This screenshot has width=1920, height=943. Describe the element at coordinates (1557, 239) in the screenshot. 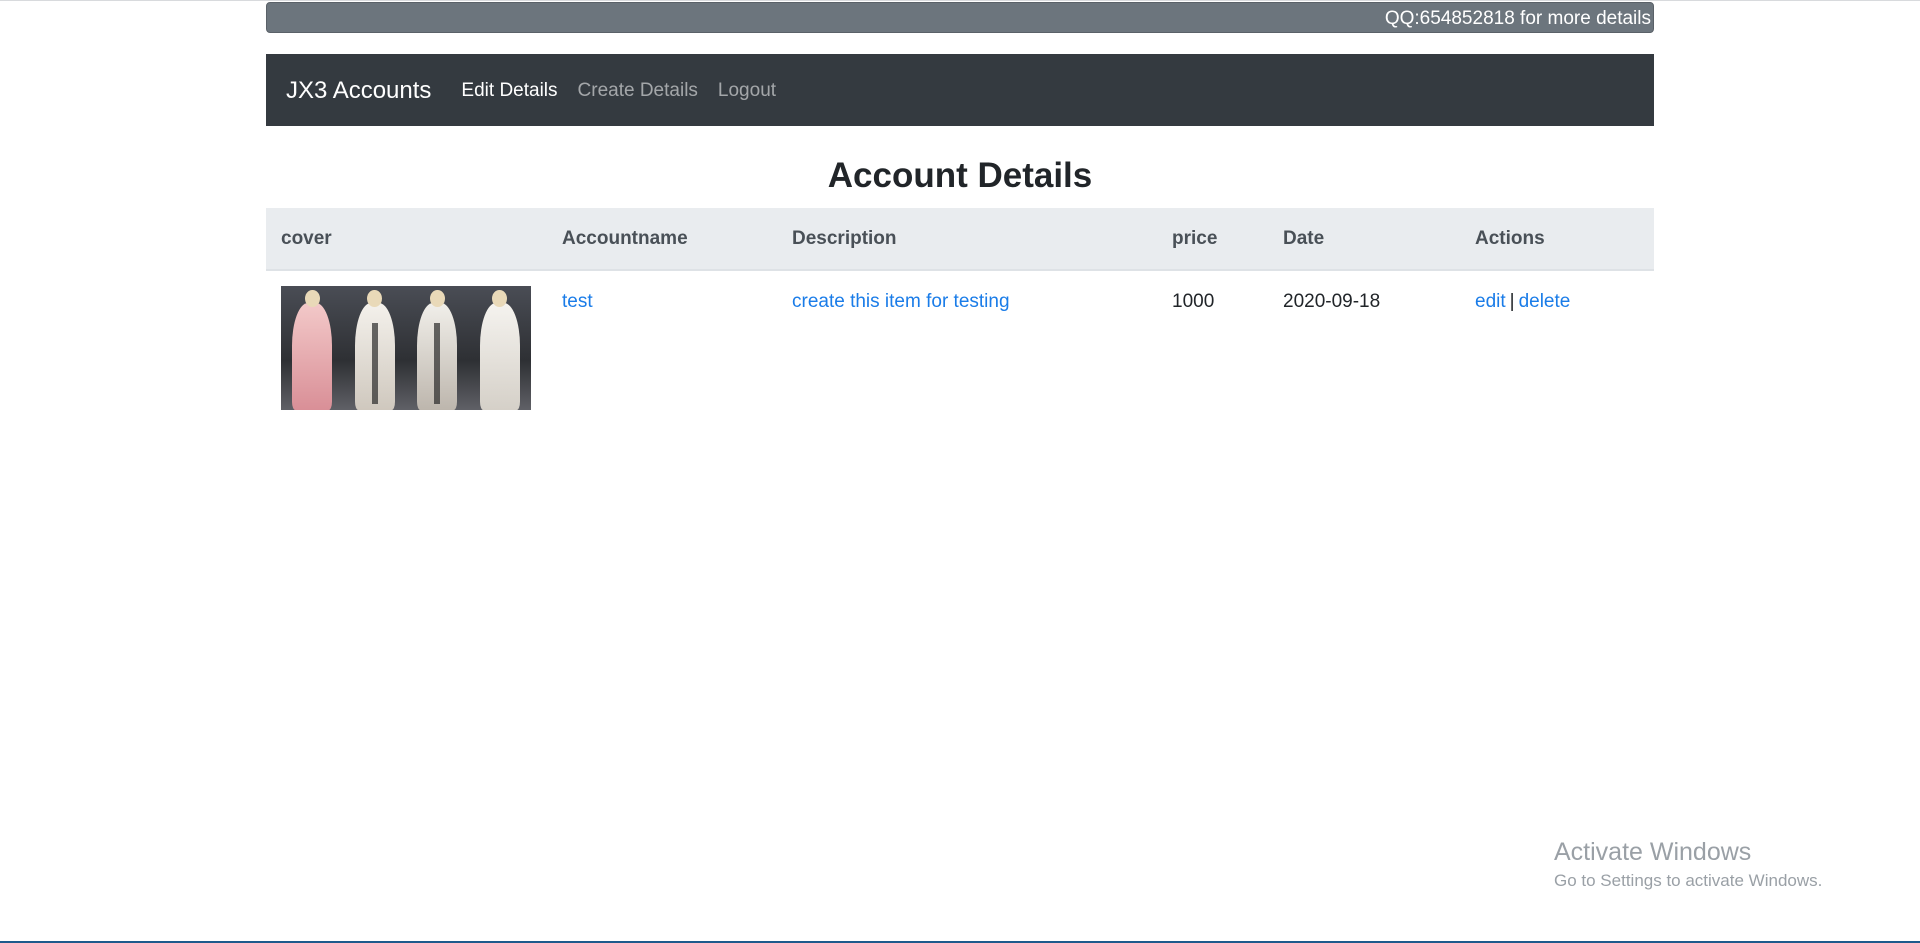

I see `column-header-actions: Actions` at that location.